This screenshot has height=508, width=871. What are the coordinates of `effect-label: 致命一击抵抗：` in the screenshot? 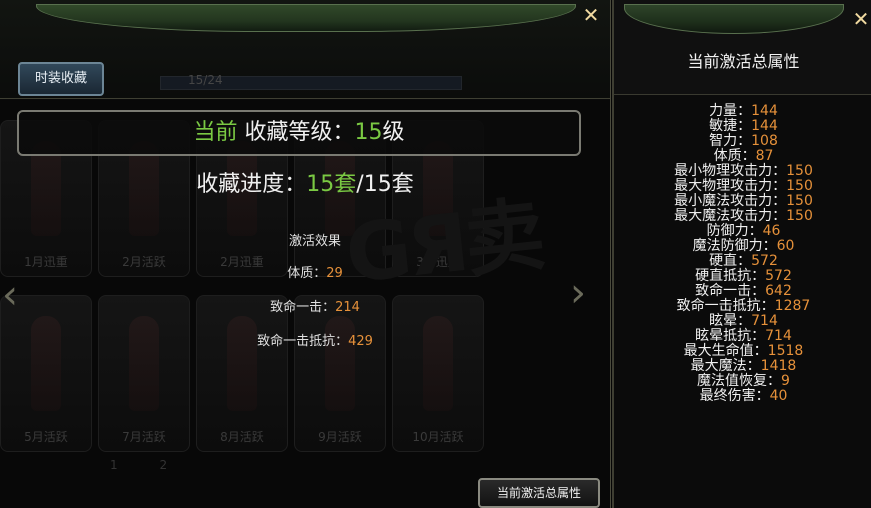 It's located at (303, 341).